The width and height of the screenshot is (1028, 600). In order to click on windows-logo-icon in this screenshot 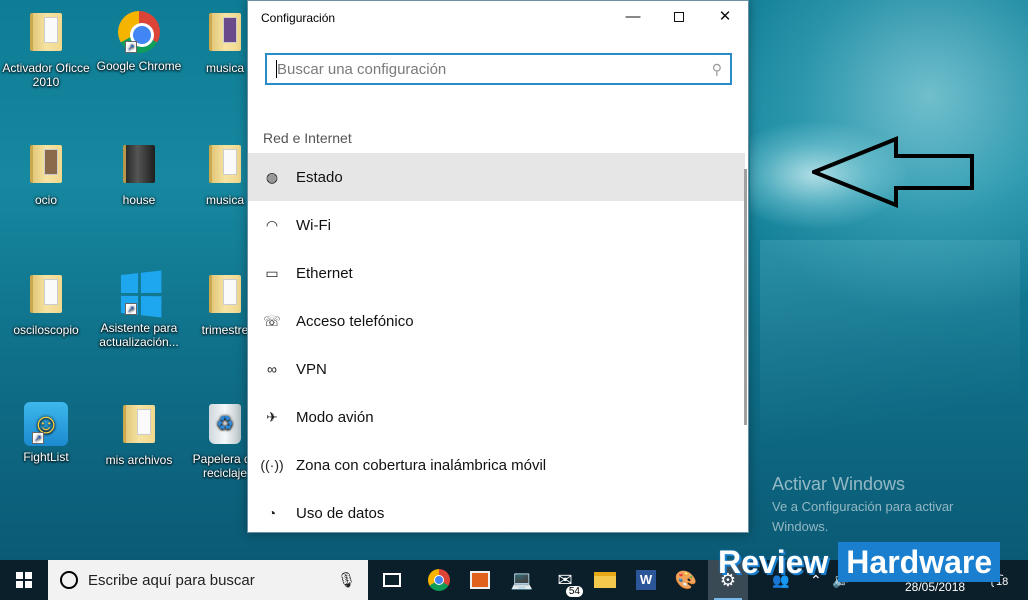, I will do `click(24, 580)`.